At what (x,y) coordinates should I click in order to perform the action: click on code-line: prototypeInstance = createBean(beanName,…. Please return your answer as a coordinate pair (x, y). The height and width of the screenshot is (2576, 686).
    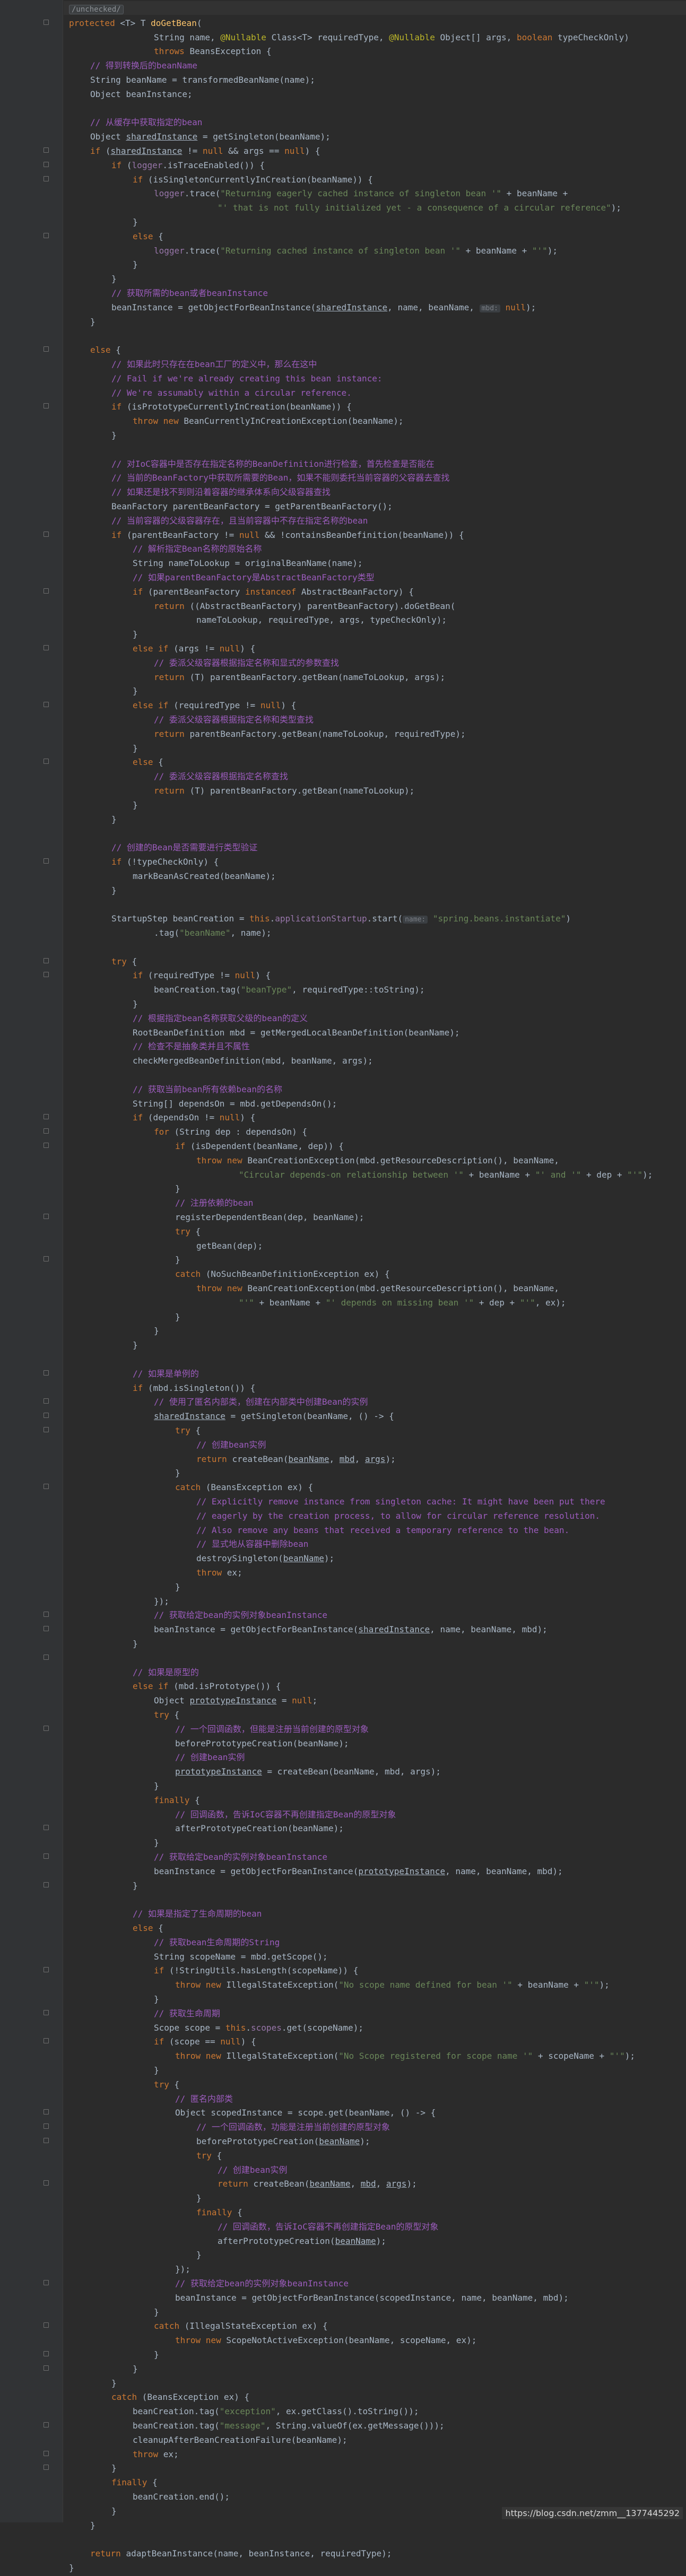
    Looking at the image, I should click on (308, 1772).